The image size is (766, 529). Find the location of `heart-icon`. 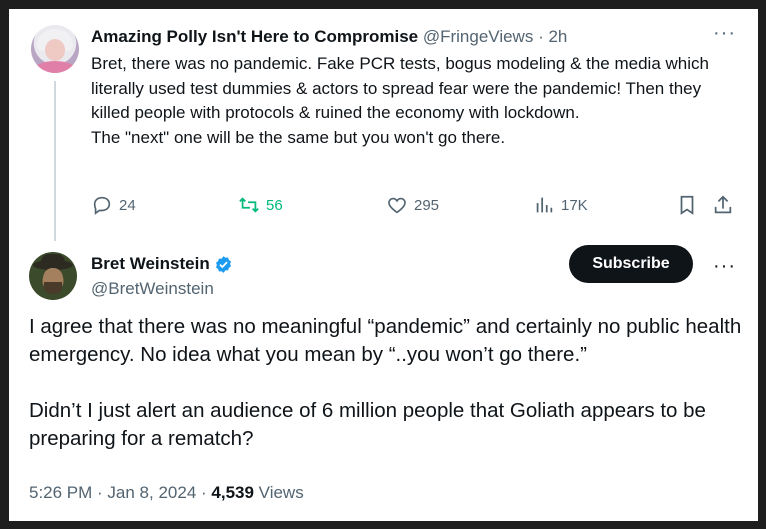

heart-icon is located at coordinates (397, 205).